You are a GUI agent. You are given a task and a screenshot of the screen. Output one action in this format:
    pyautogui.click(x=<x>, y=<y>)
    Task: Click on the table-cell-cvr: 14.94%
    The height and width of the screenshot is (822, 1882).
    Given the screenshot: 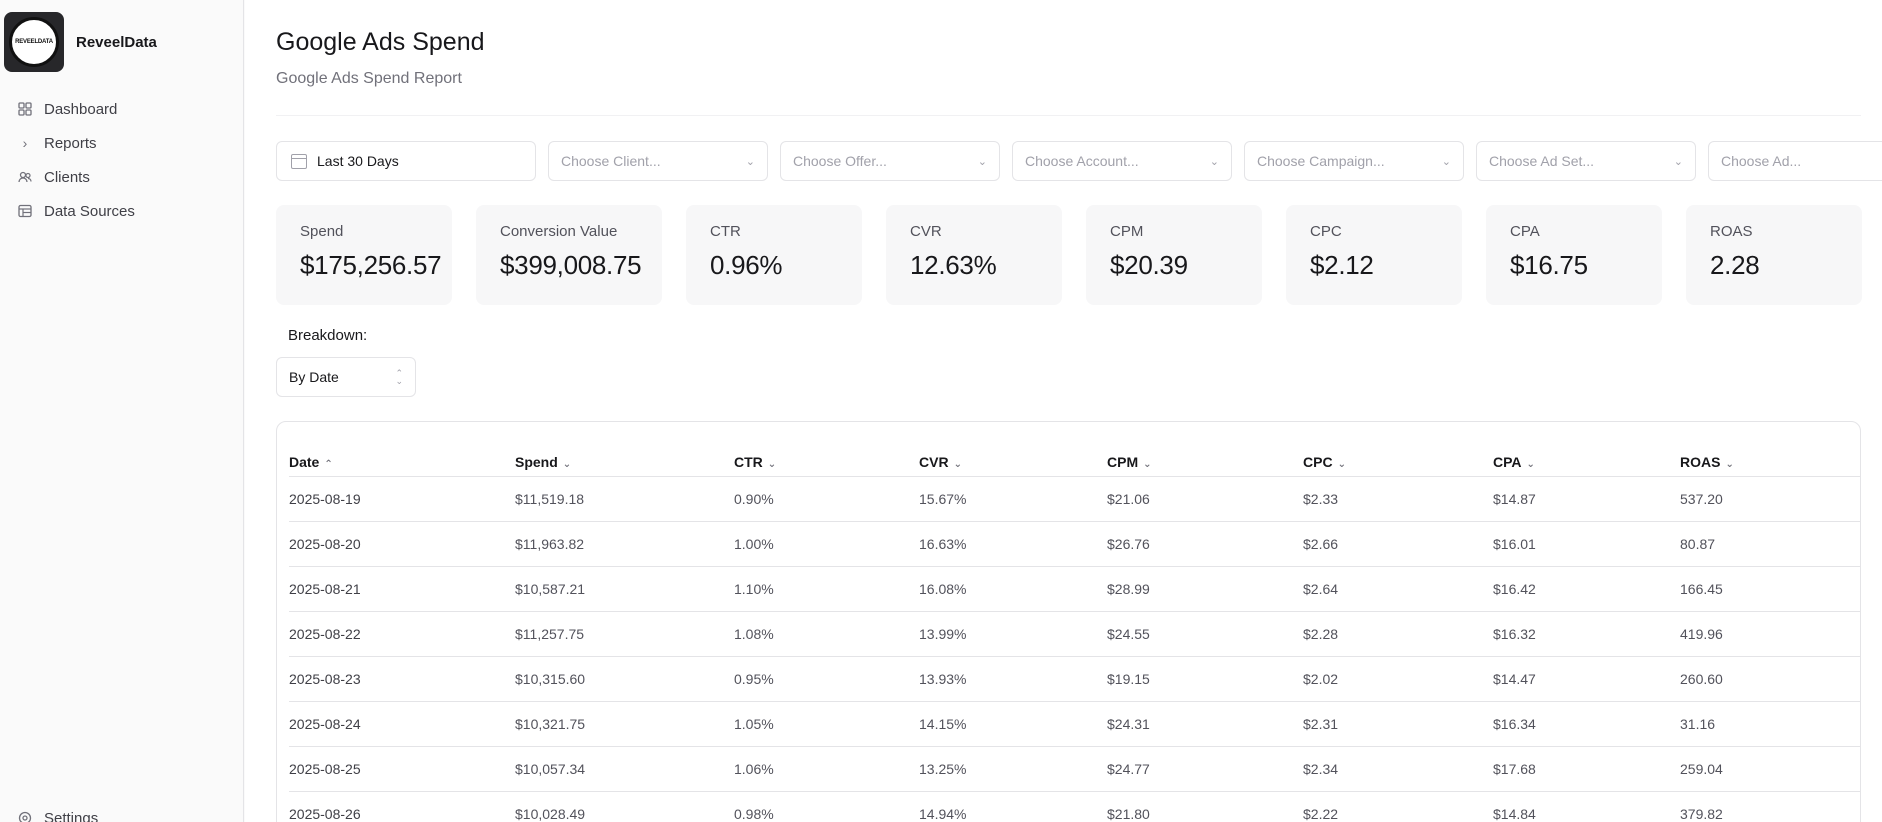 What is the action you would take?
    pyautogui.click(x=1013, y=806)
    